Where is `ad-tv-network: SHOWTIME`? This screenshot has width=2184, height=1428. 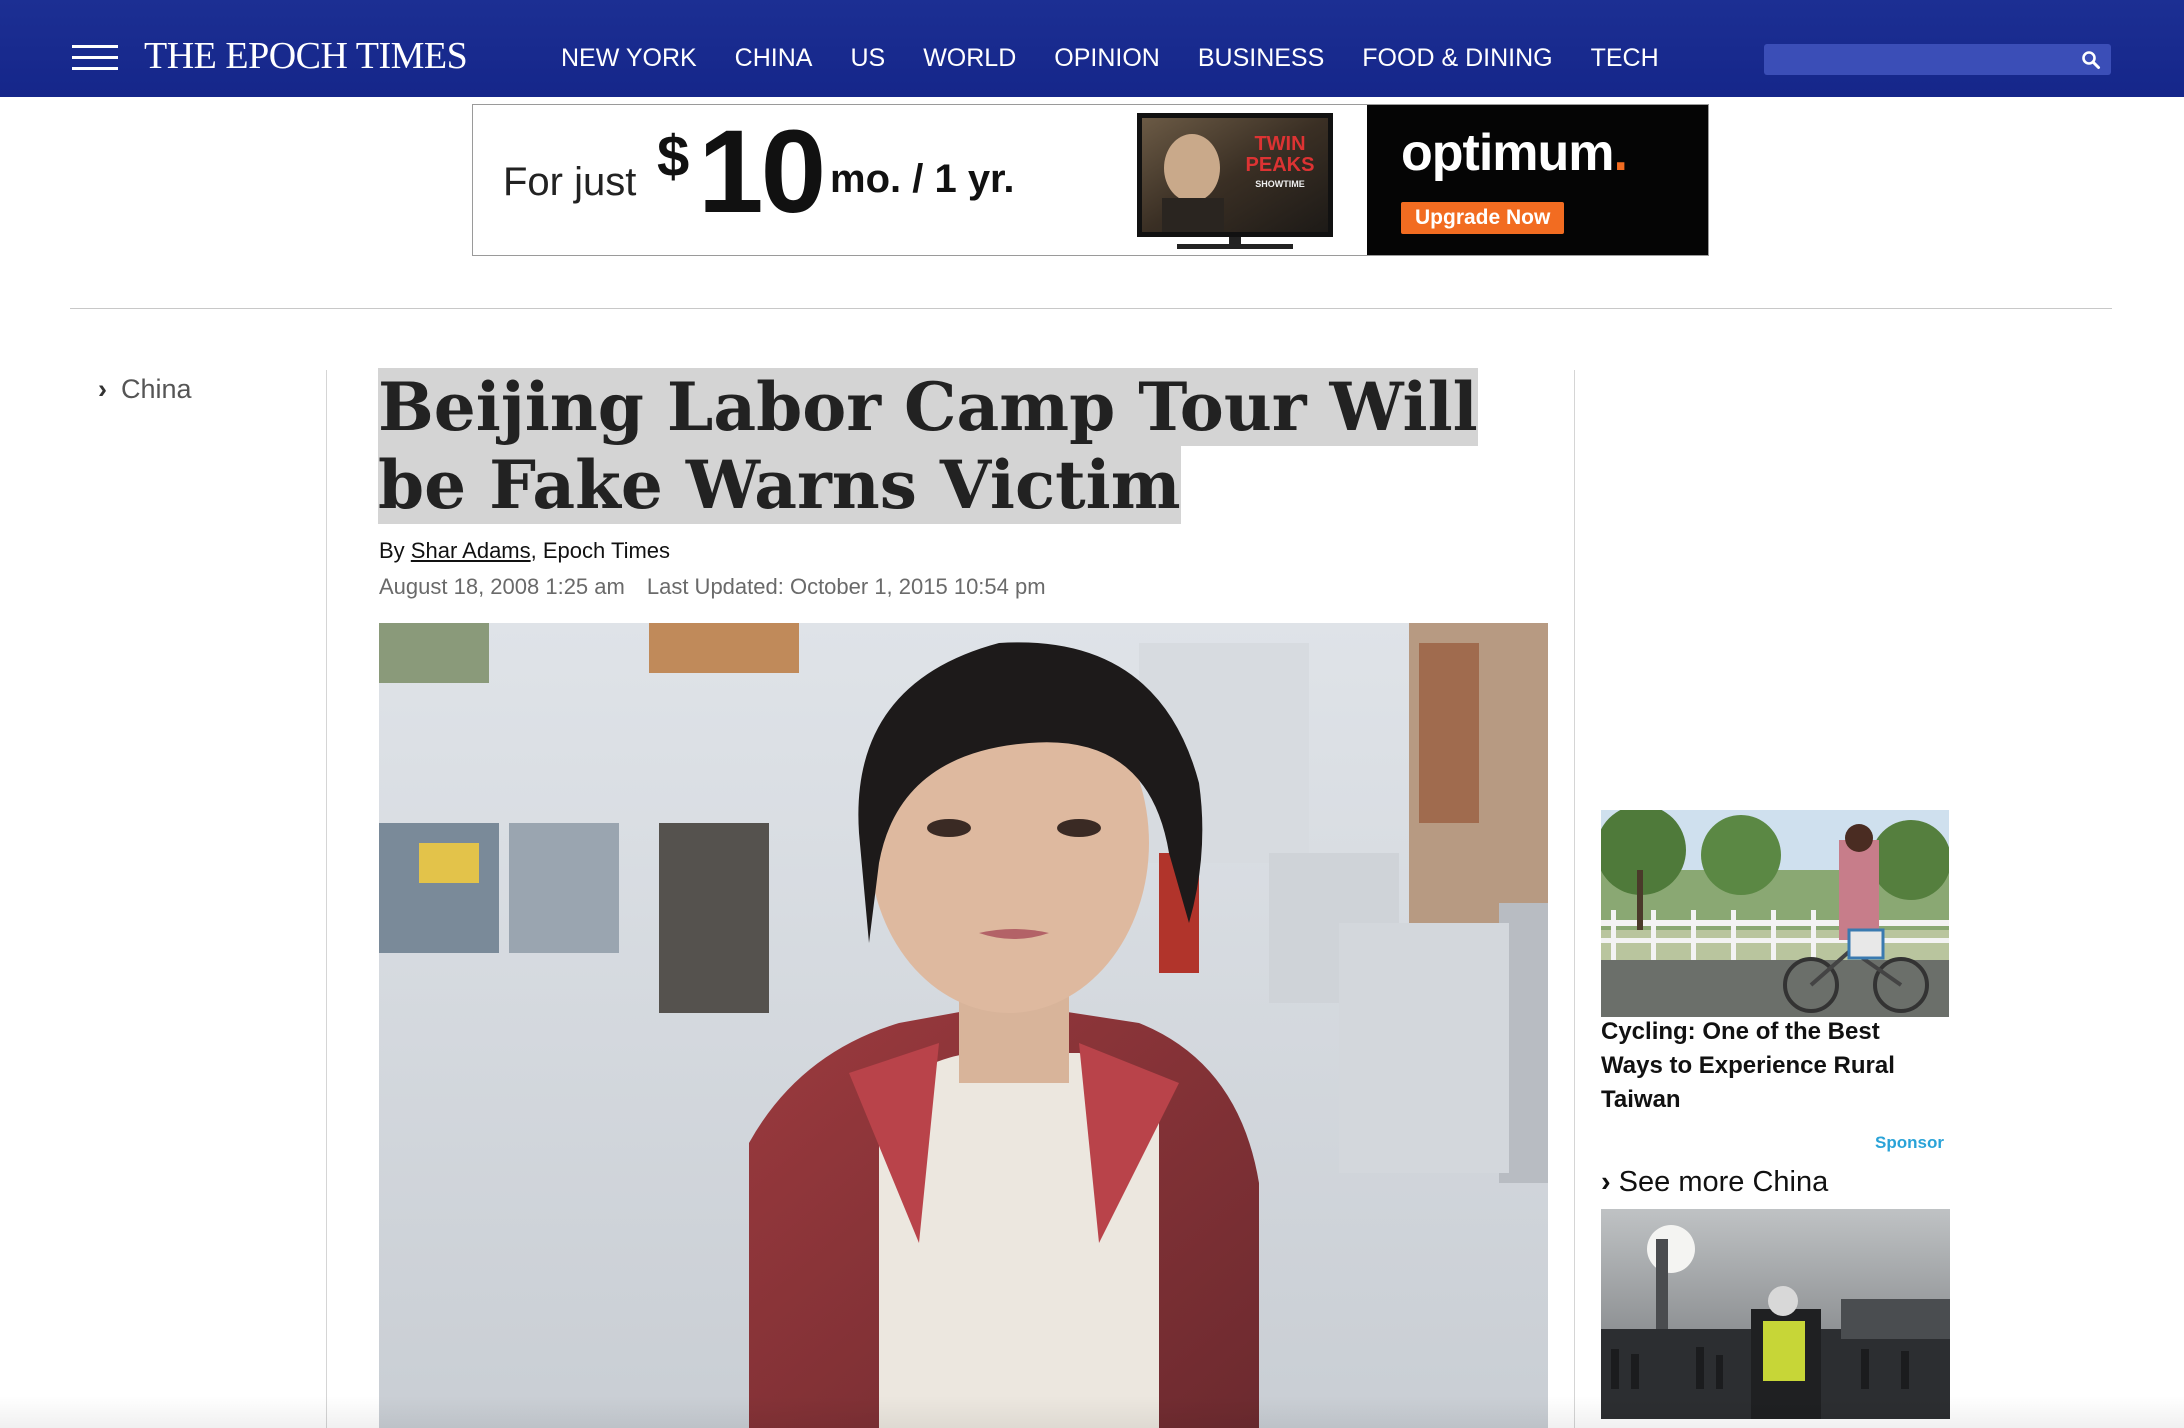 ad-tv-network: SHOWTIME is located at coordinates (1280, 184).